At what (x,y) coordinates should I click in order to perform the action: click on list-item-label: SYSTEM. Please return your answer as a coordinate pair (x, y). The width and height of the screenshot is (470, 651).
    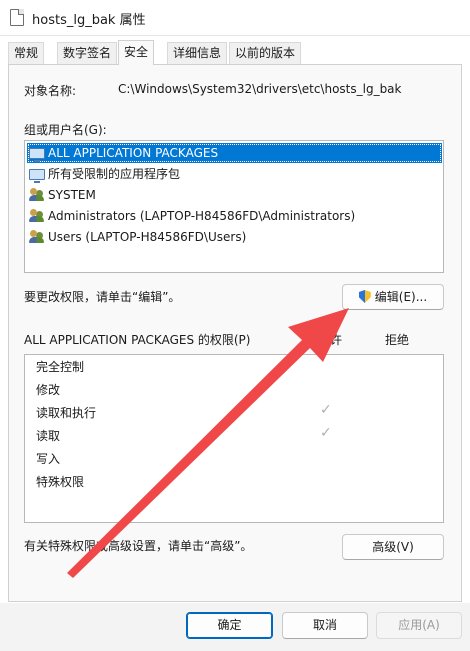
    Looking at the image, I should click on (72, 195).